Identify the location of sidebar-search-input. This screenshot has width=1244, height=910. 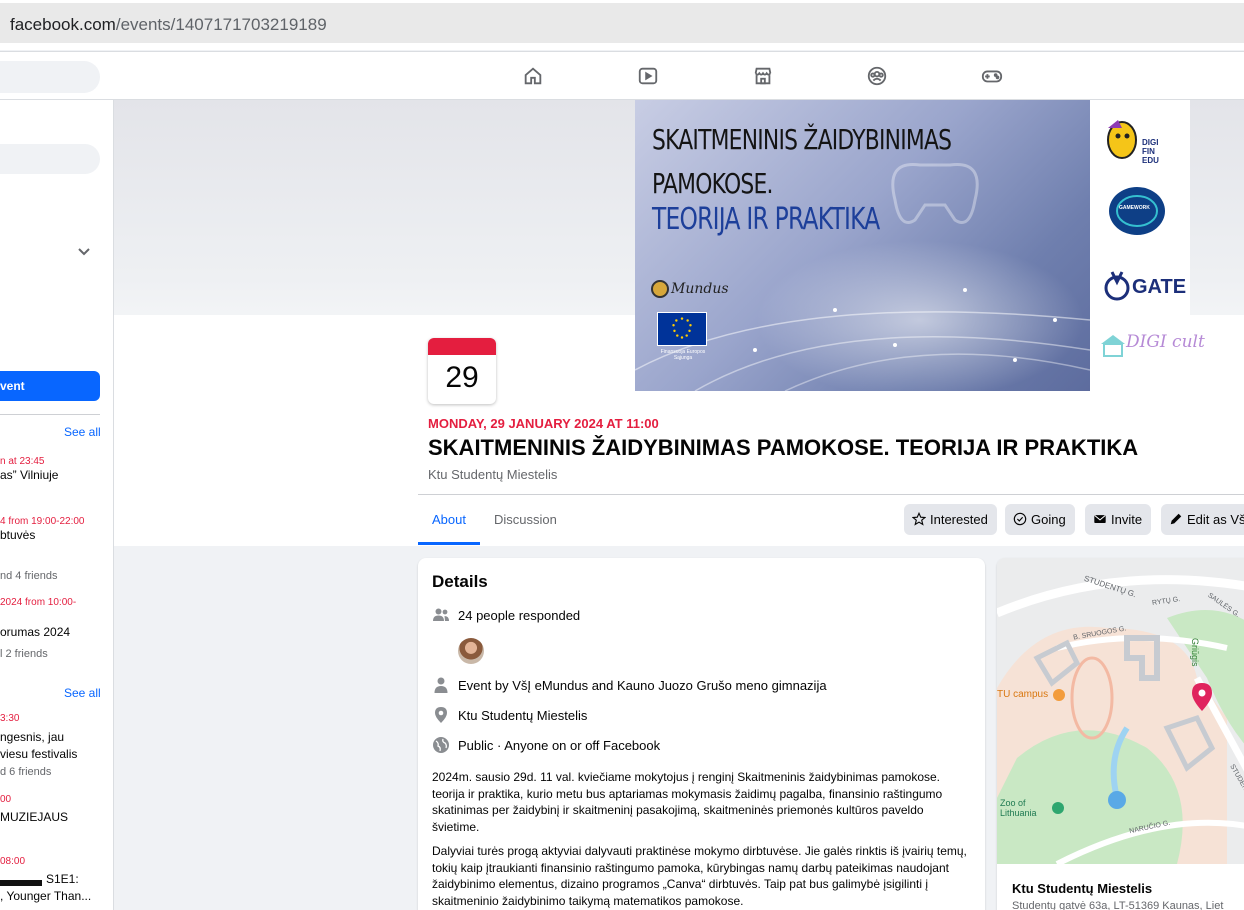
(50, 159).